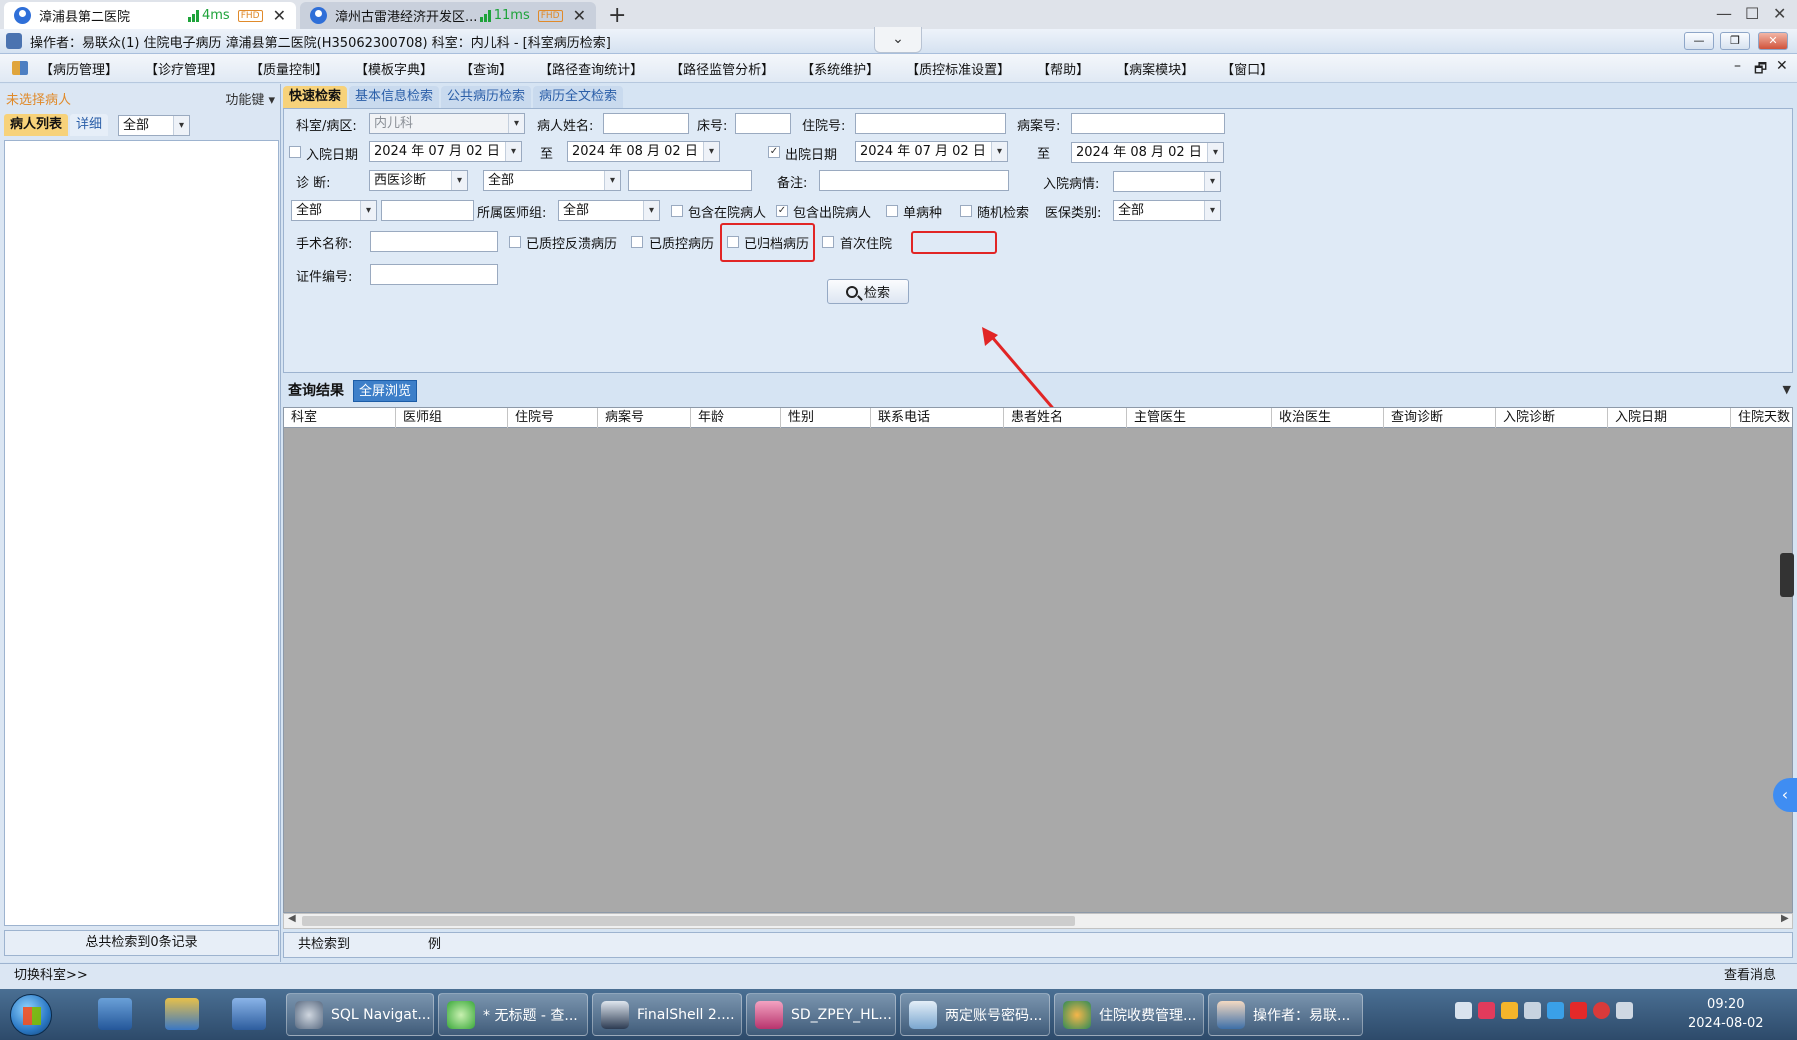  I want to click on system-clock: 09:20 2024-08-02, so click(1726, 1014).